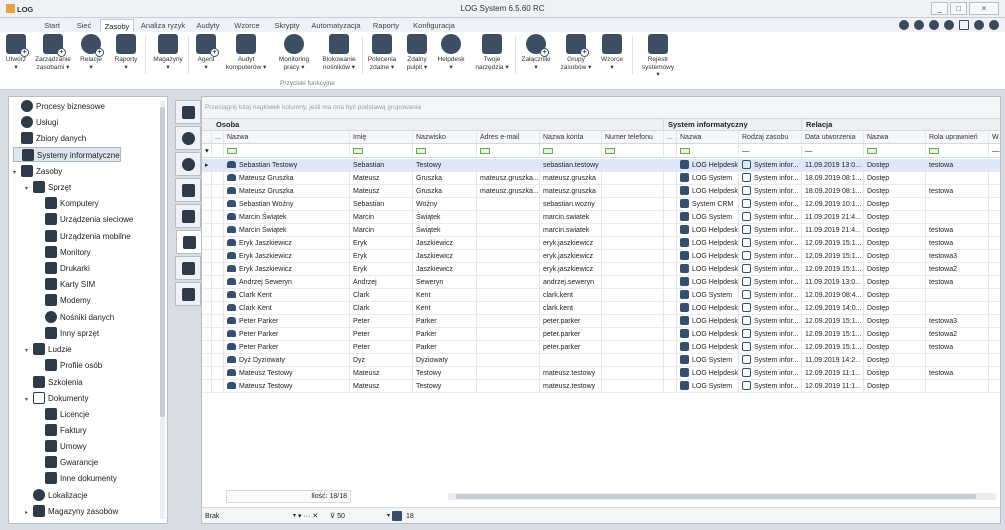 The width and height of the screenshot is (1005, 530). What do you see at coordinates (958, 8) in the screenshot?
I see `maximize-button: □` at bounding box center [958, 8].